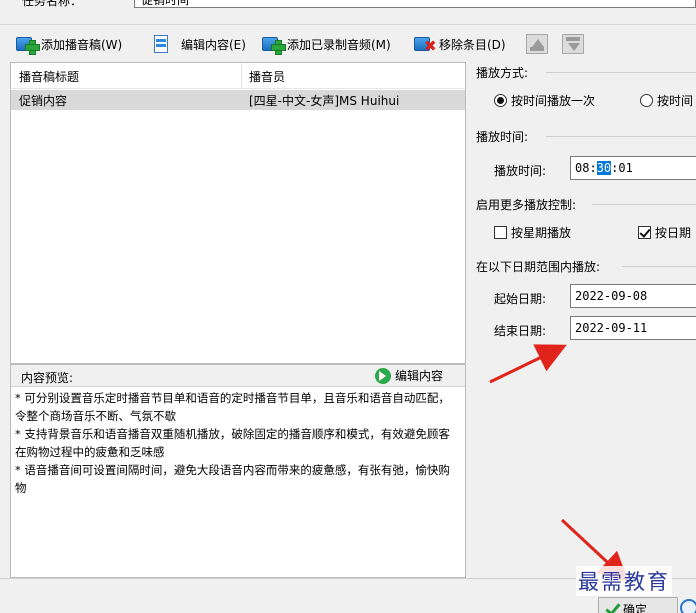  I want to click on task-name-row: 任务名称： 促销时间, so click(348, 12).